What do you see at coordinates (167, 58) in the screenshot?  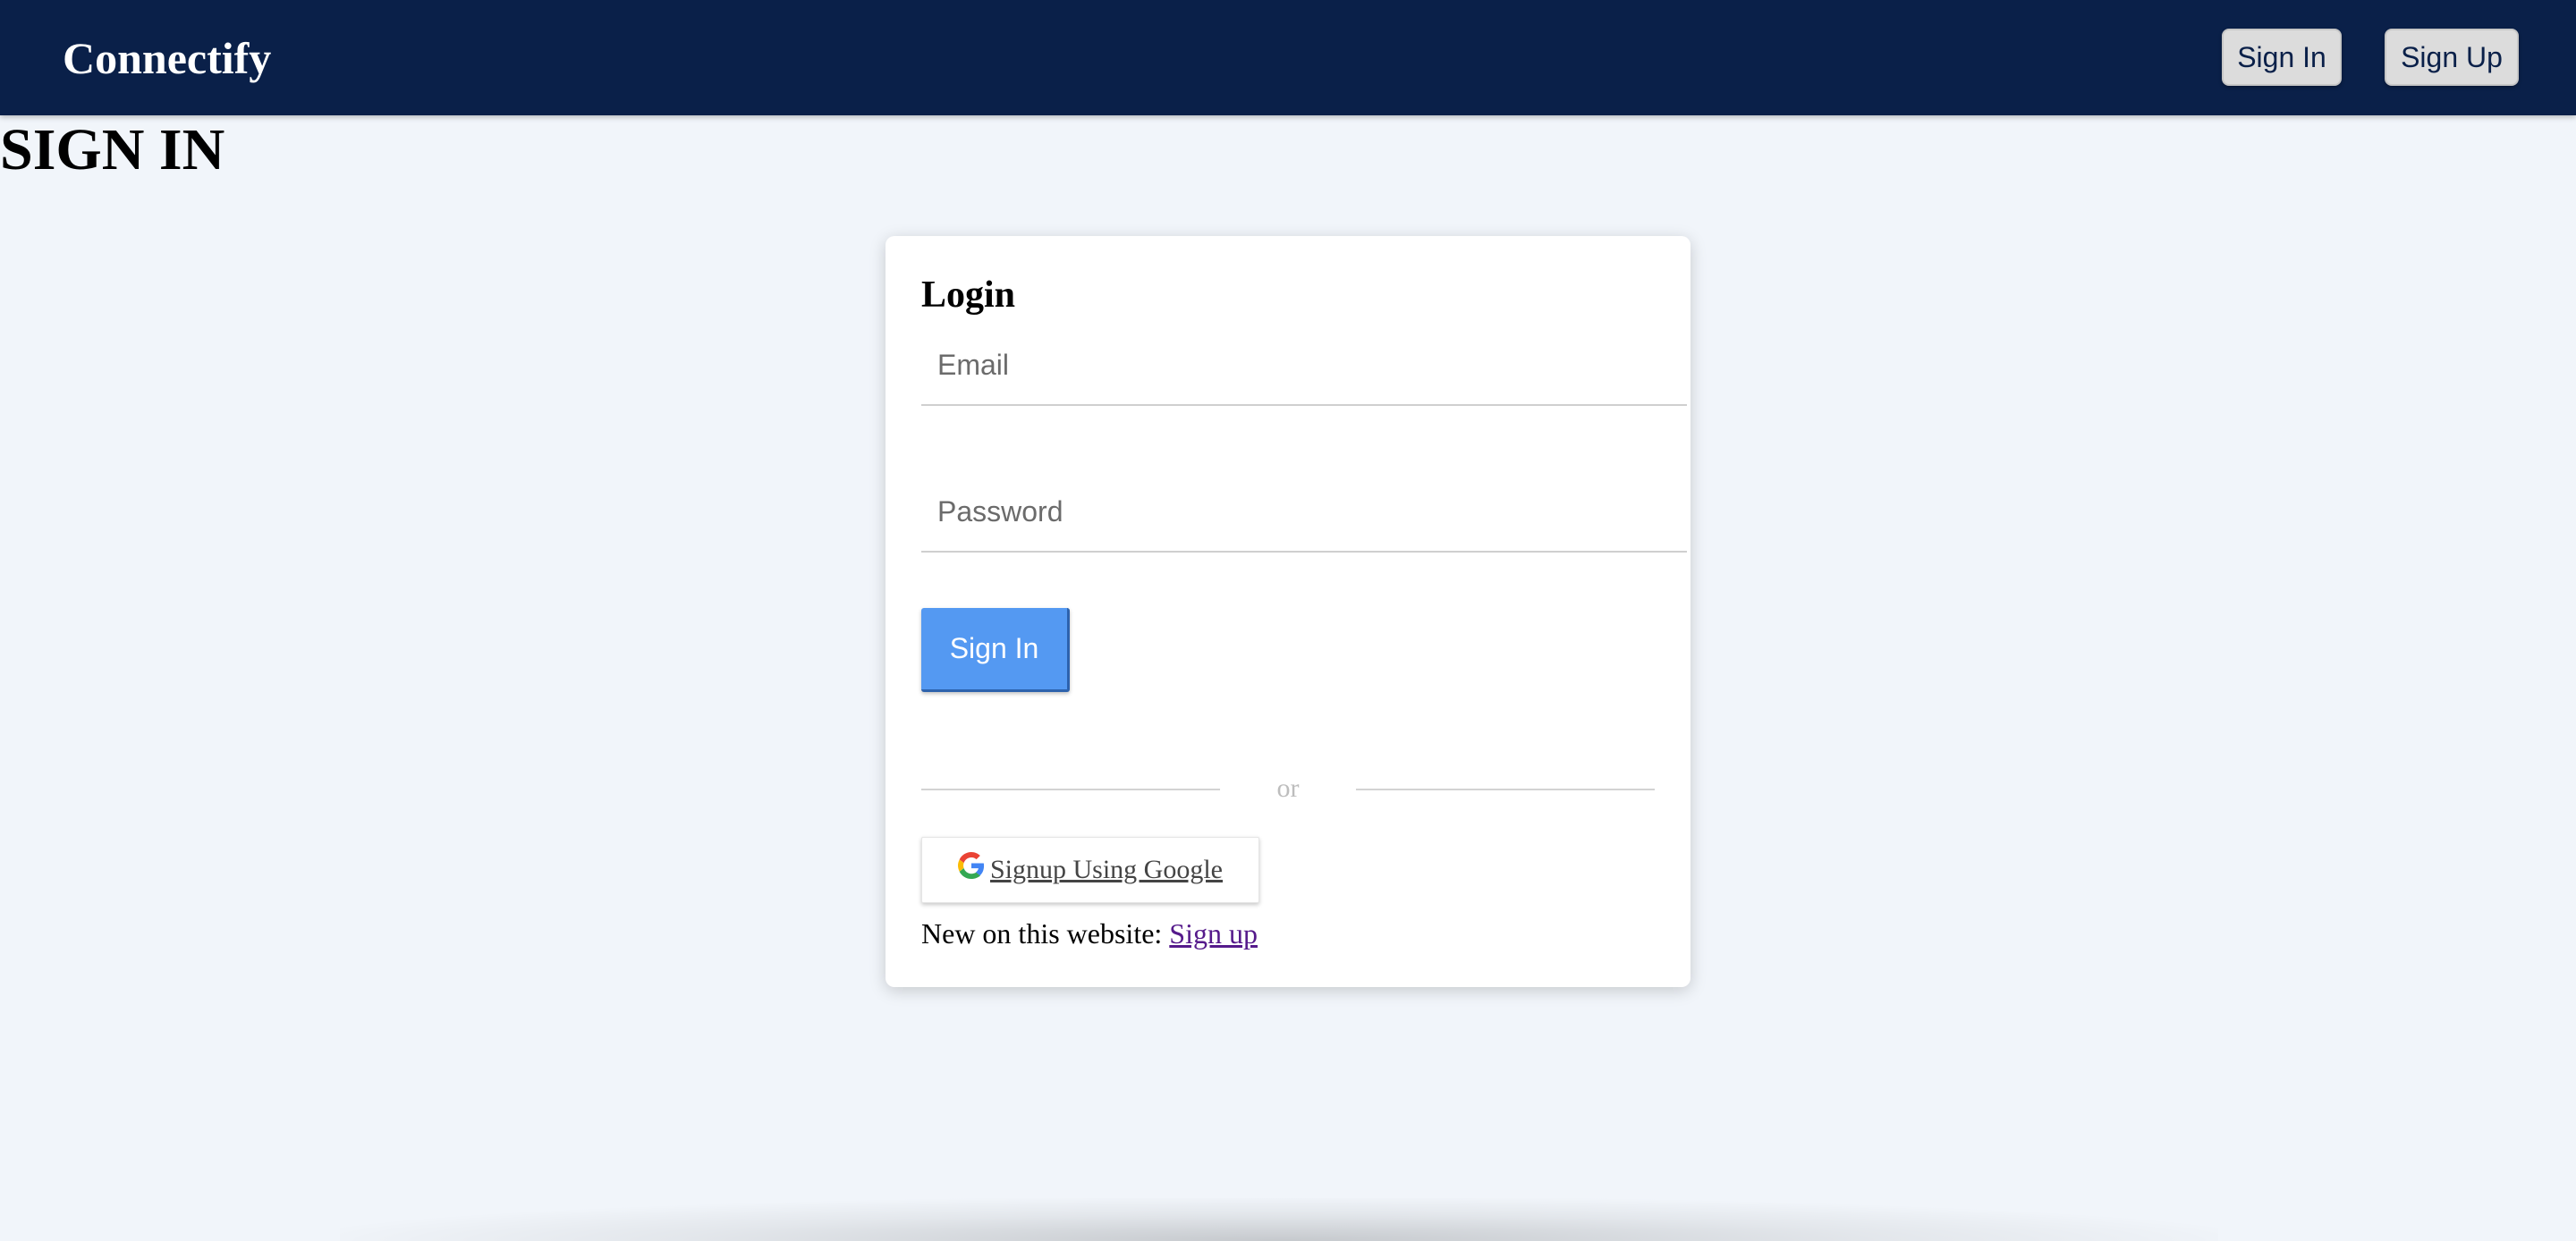 I see `brand-logo: Connectify` at bounding box center [167, 58].